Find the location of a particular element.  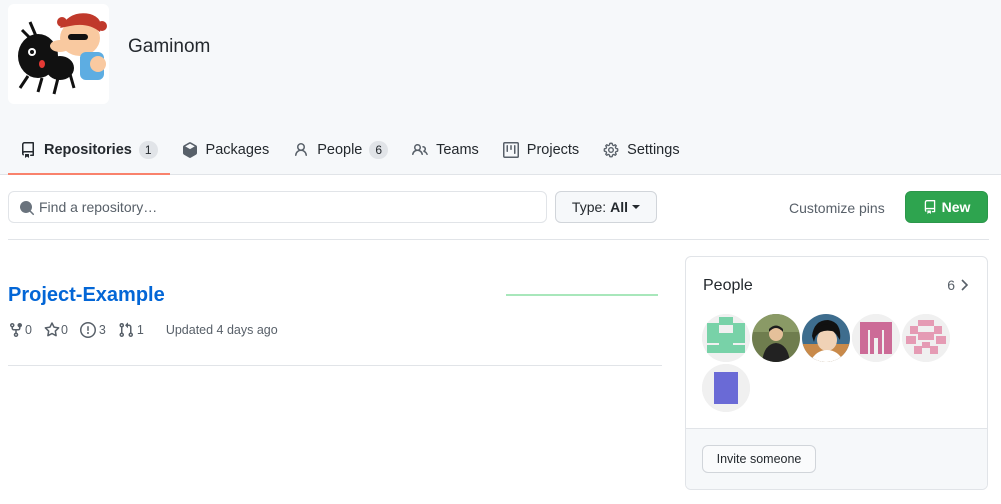

new-repo-label: New is located at coordinates (956, 207).